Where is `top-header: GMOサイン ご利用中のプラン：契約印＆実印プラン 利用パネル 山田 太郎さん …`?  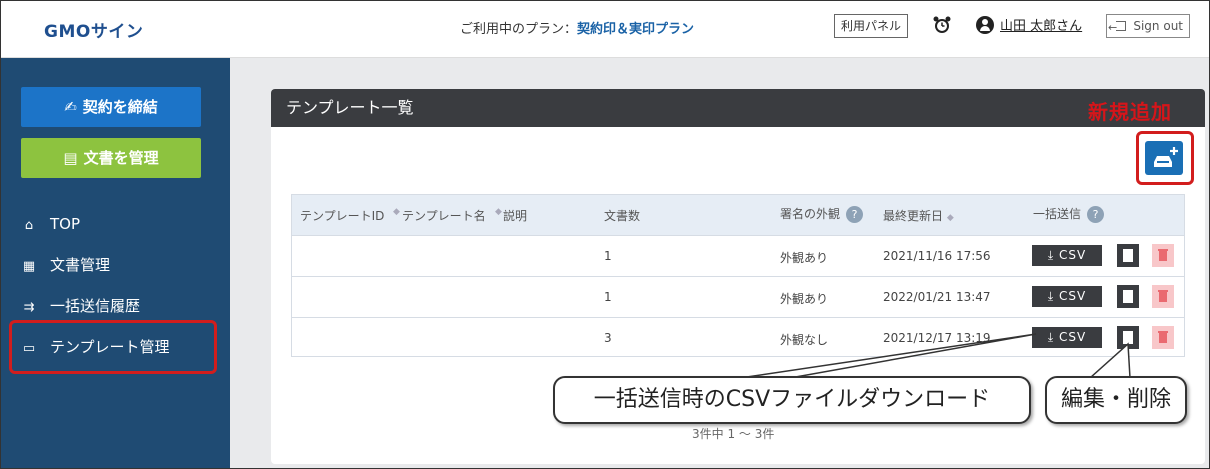
top-header: GMOサイン ご利用中のプラン：契約印＆実印プラン 利用パネル 山田 太郎さん … is located at coordinates (605, 29).